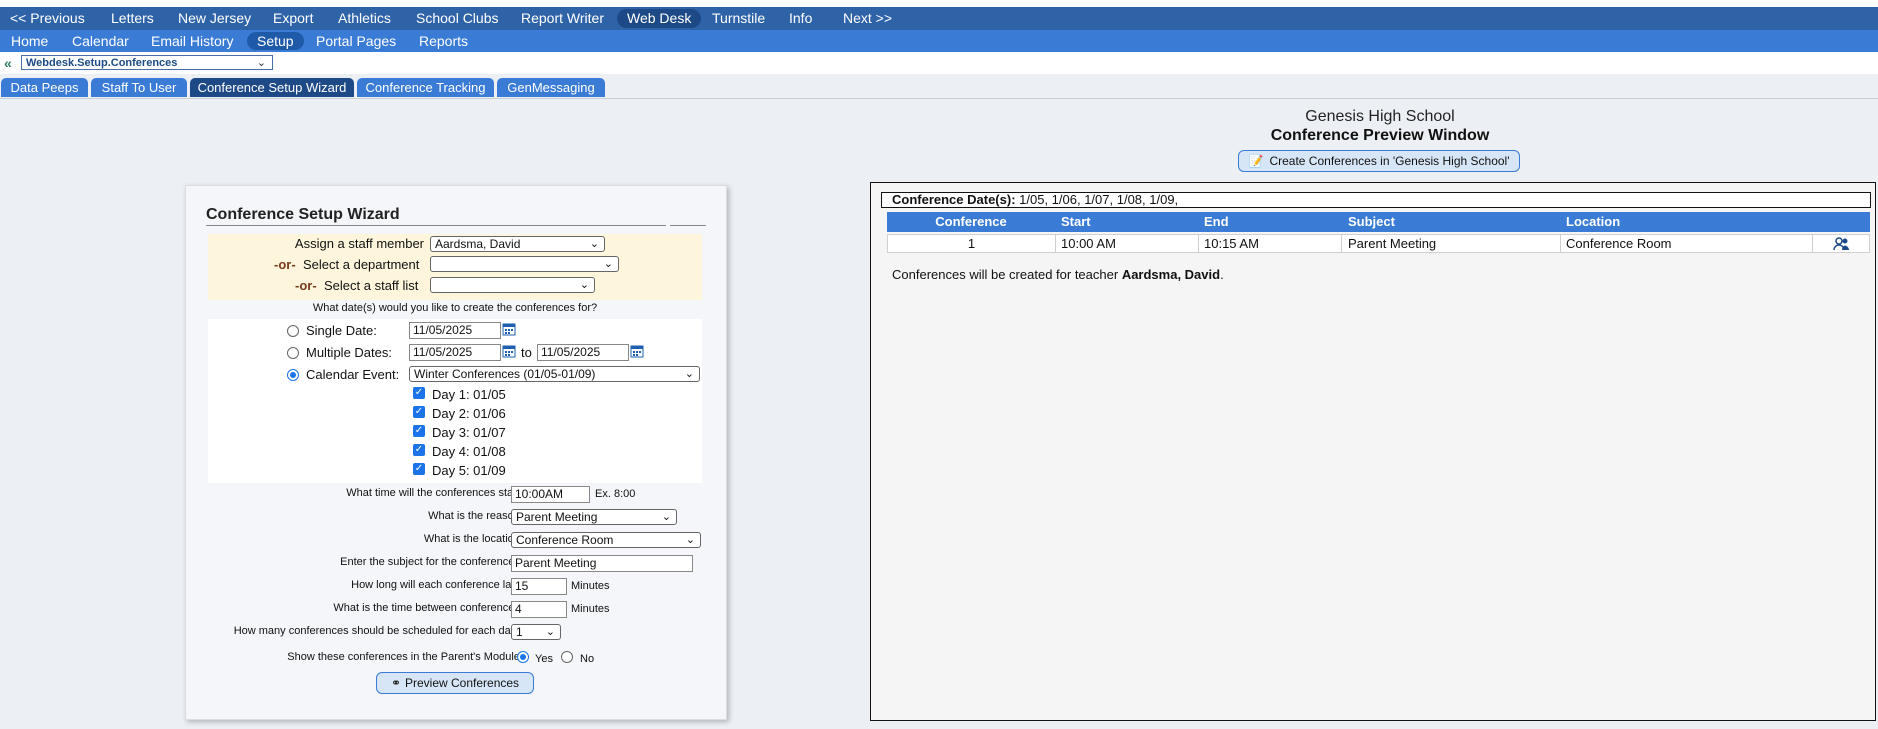  Describe the element at coordinates (293, 331) in the screenshot. I see `single-date-radio` at that location.